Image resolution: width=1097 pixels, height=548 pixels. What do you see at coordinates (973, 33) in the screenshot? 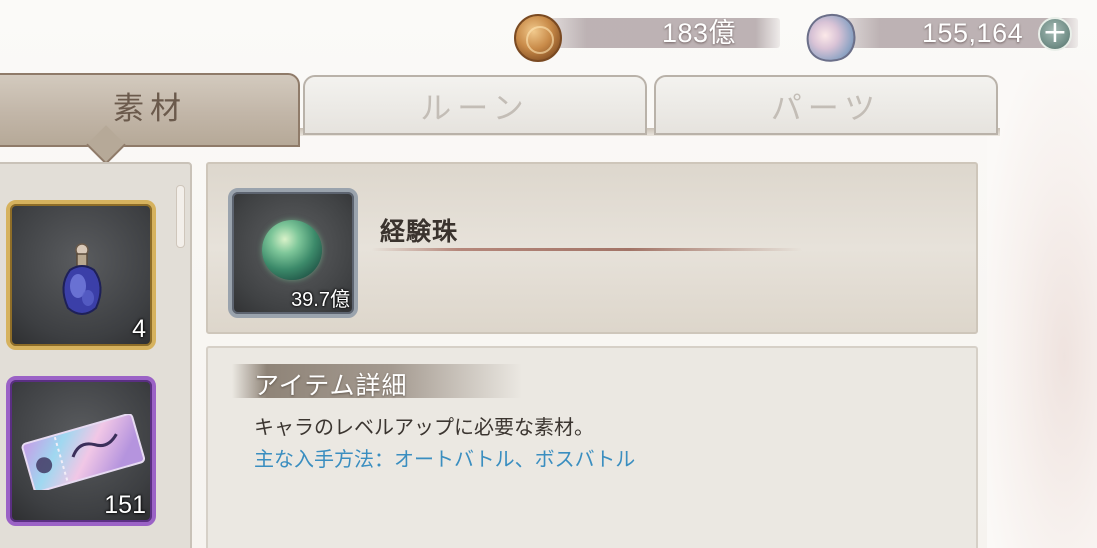
I see `gem-value: 155,164` at bounding box center [973, 33].